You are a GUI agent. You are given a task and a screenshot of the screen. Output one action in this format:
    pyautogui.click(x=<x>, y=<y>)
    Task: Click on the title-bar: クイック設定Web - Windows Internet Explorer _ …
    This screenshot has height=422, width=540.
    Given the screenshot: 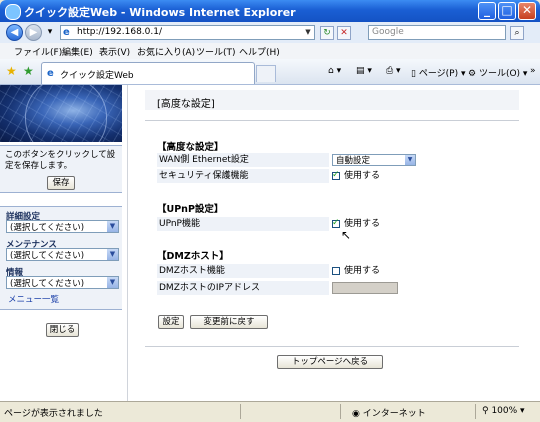 What is the action you would take?
    pyautogui.click(x=270, y=11)
    